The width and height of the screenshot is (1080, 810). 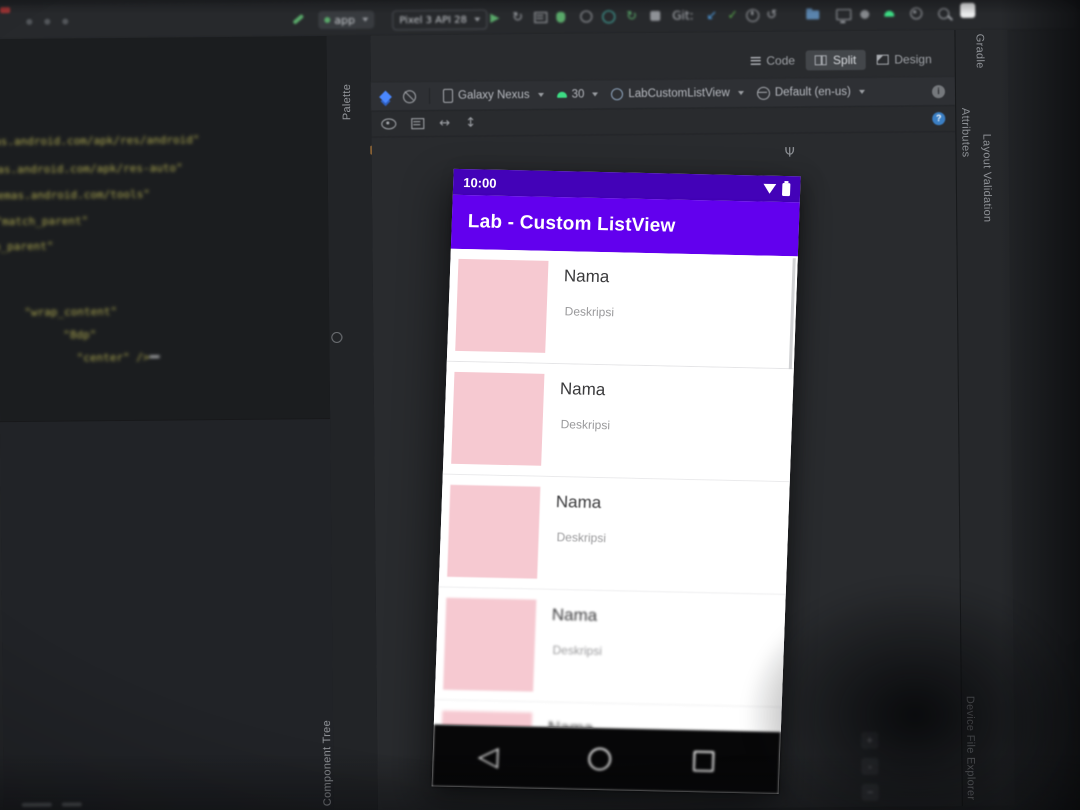 What do you see at coordinates (711, 15) in the screenshot?
I see `git-update-icon: ↙` at bounding box center [711, 15].